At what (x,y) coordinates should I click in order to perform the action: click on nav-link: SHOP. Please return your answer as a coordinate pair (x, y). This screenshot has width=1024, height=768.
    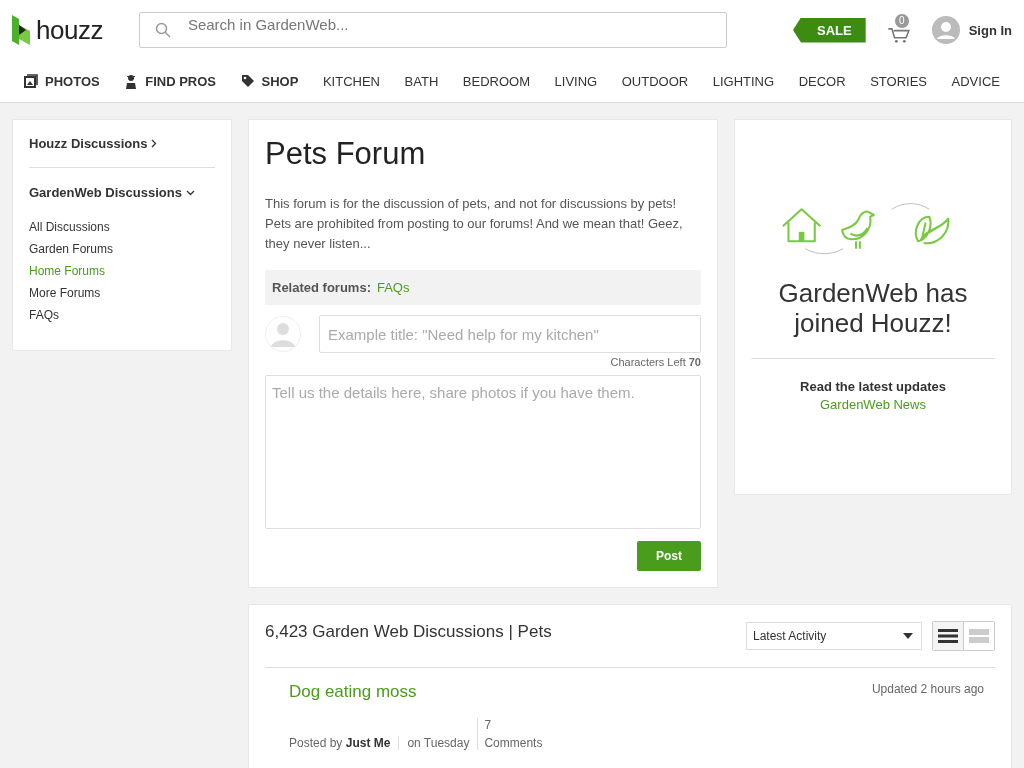
    Looking at the image, I should click on (269, 81).